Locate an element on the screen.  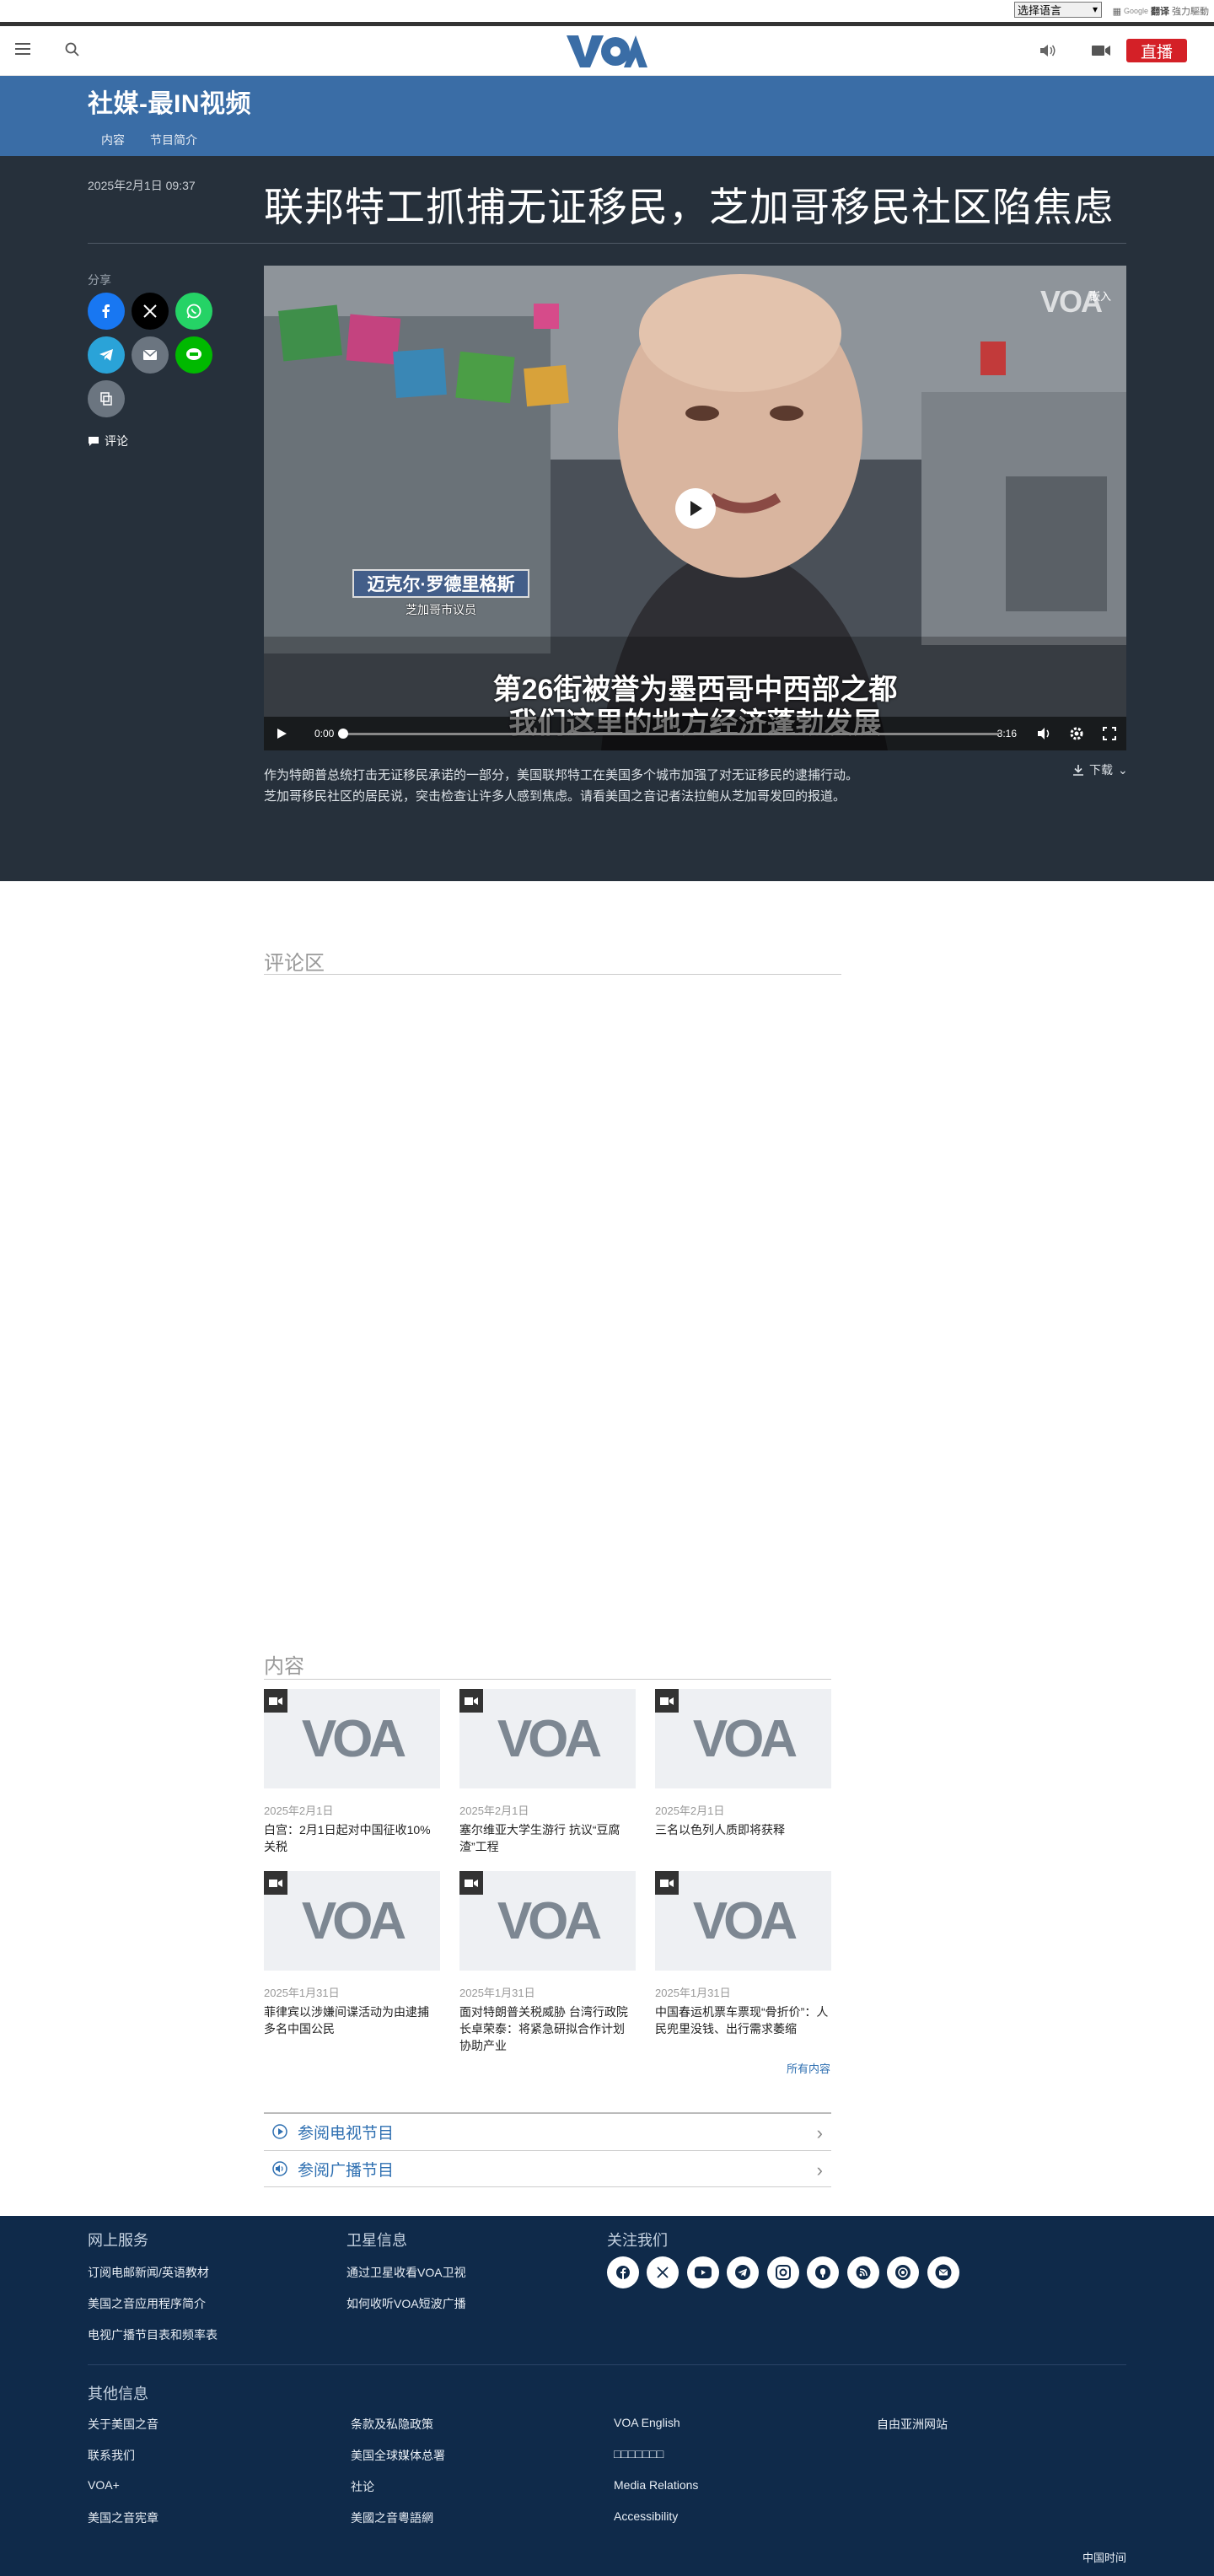
embed-link: 嵌入 is located at coordinates (1100, 296).